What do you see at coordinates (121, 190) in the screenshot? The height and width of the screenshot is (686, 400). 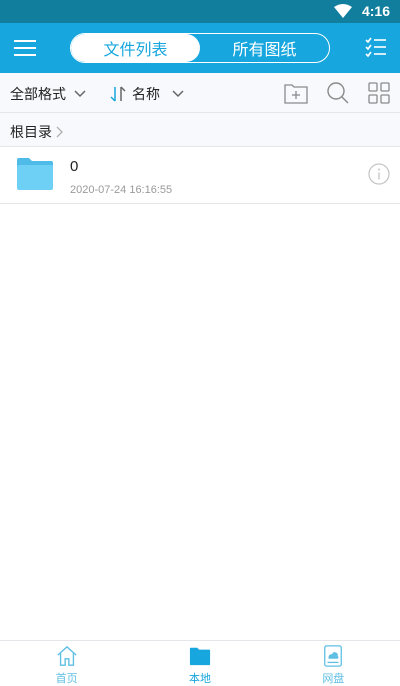 I see `file-date: 2020-07-24 16:16:55` at bounding box center [121, 190].